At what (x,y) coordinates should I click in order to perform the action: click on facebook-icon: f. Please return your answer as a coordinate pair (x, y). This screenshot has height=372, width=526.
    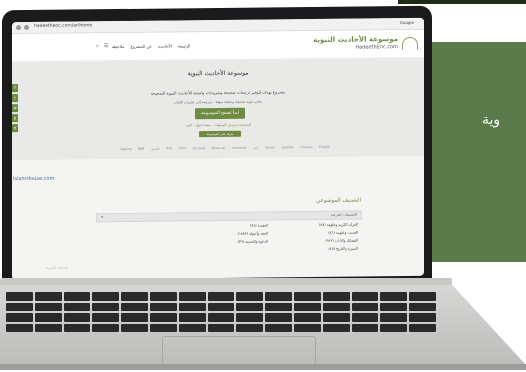
    Looking at the image, I should click on (15, 88).